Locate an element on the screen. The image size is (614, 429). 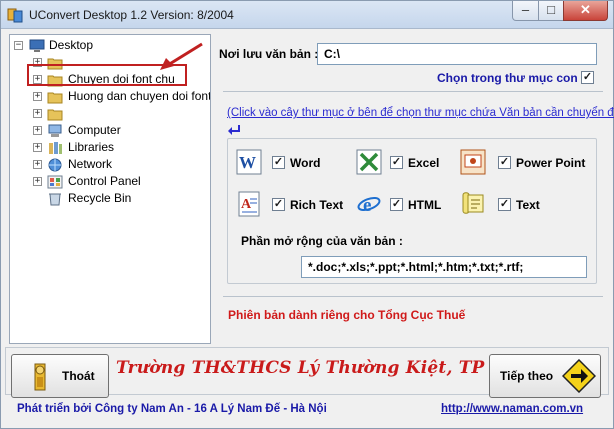
powerpoint-checkbox: ✓ is located at coordinates (504, 162).